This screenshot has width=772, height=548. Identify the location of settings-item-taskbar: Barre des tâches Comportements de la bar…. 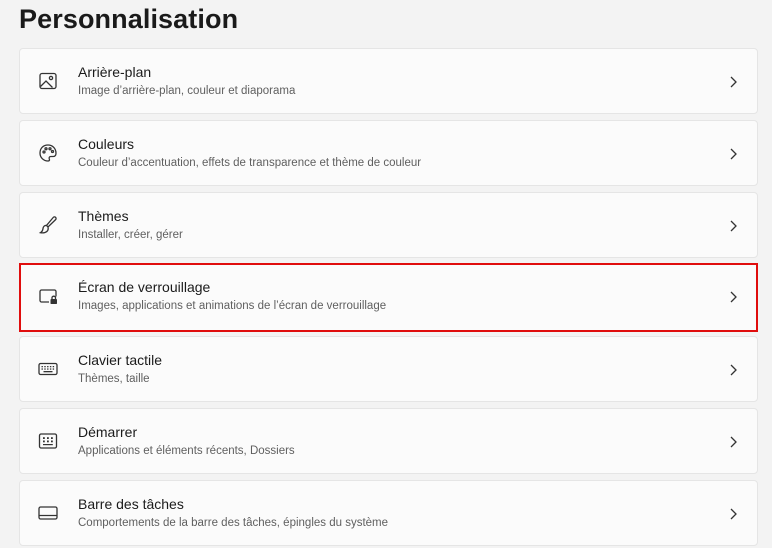
(388, 513).